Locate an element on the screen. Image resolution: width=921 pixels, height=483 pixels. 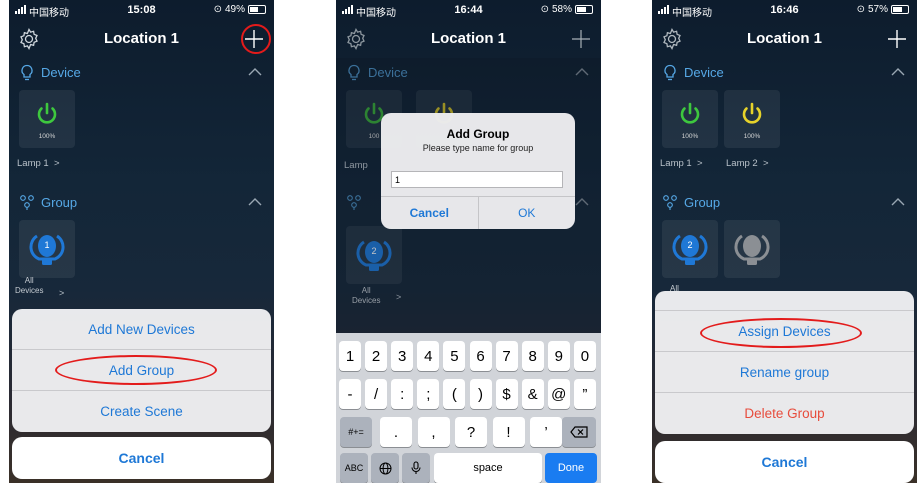
group-name-input is located at coordinates (477, 179).